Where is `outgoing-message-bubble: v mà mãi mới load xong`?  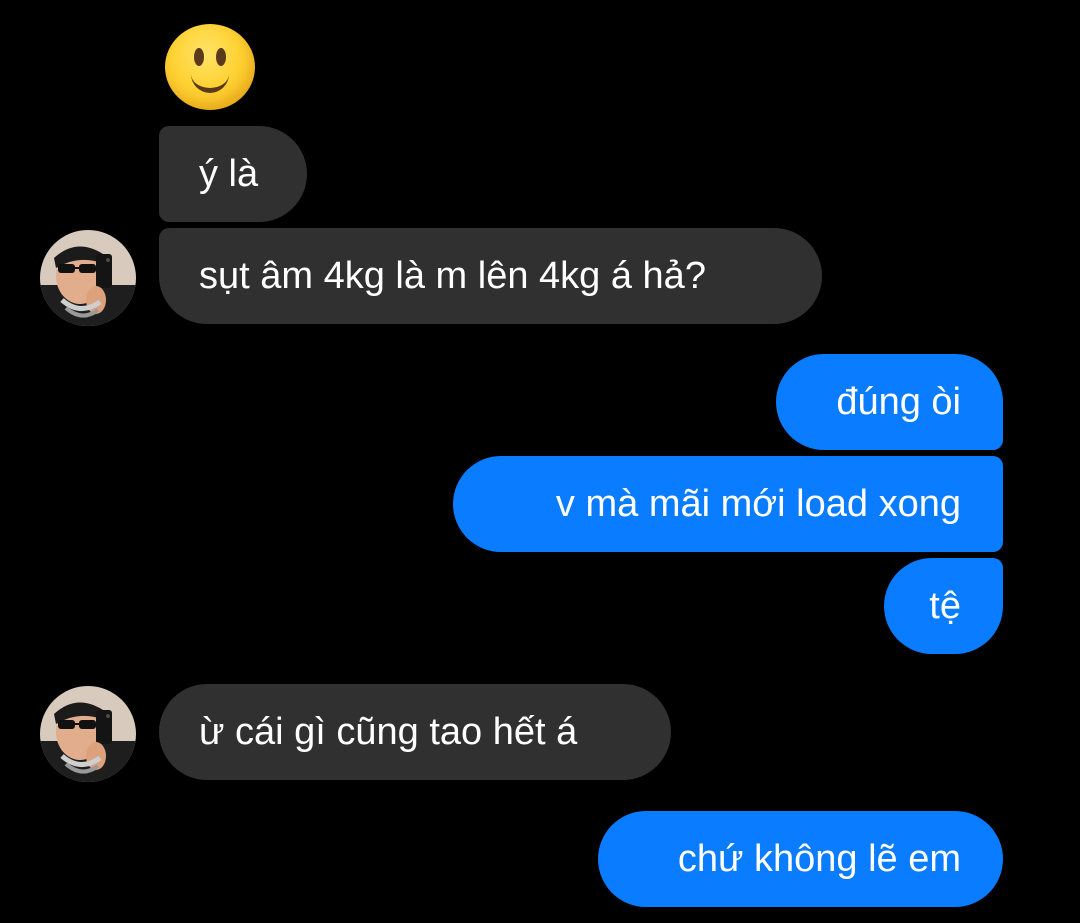 outgoing-message-bubble: v mà mãi mới load xong is located at coordinates (728, 504).